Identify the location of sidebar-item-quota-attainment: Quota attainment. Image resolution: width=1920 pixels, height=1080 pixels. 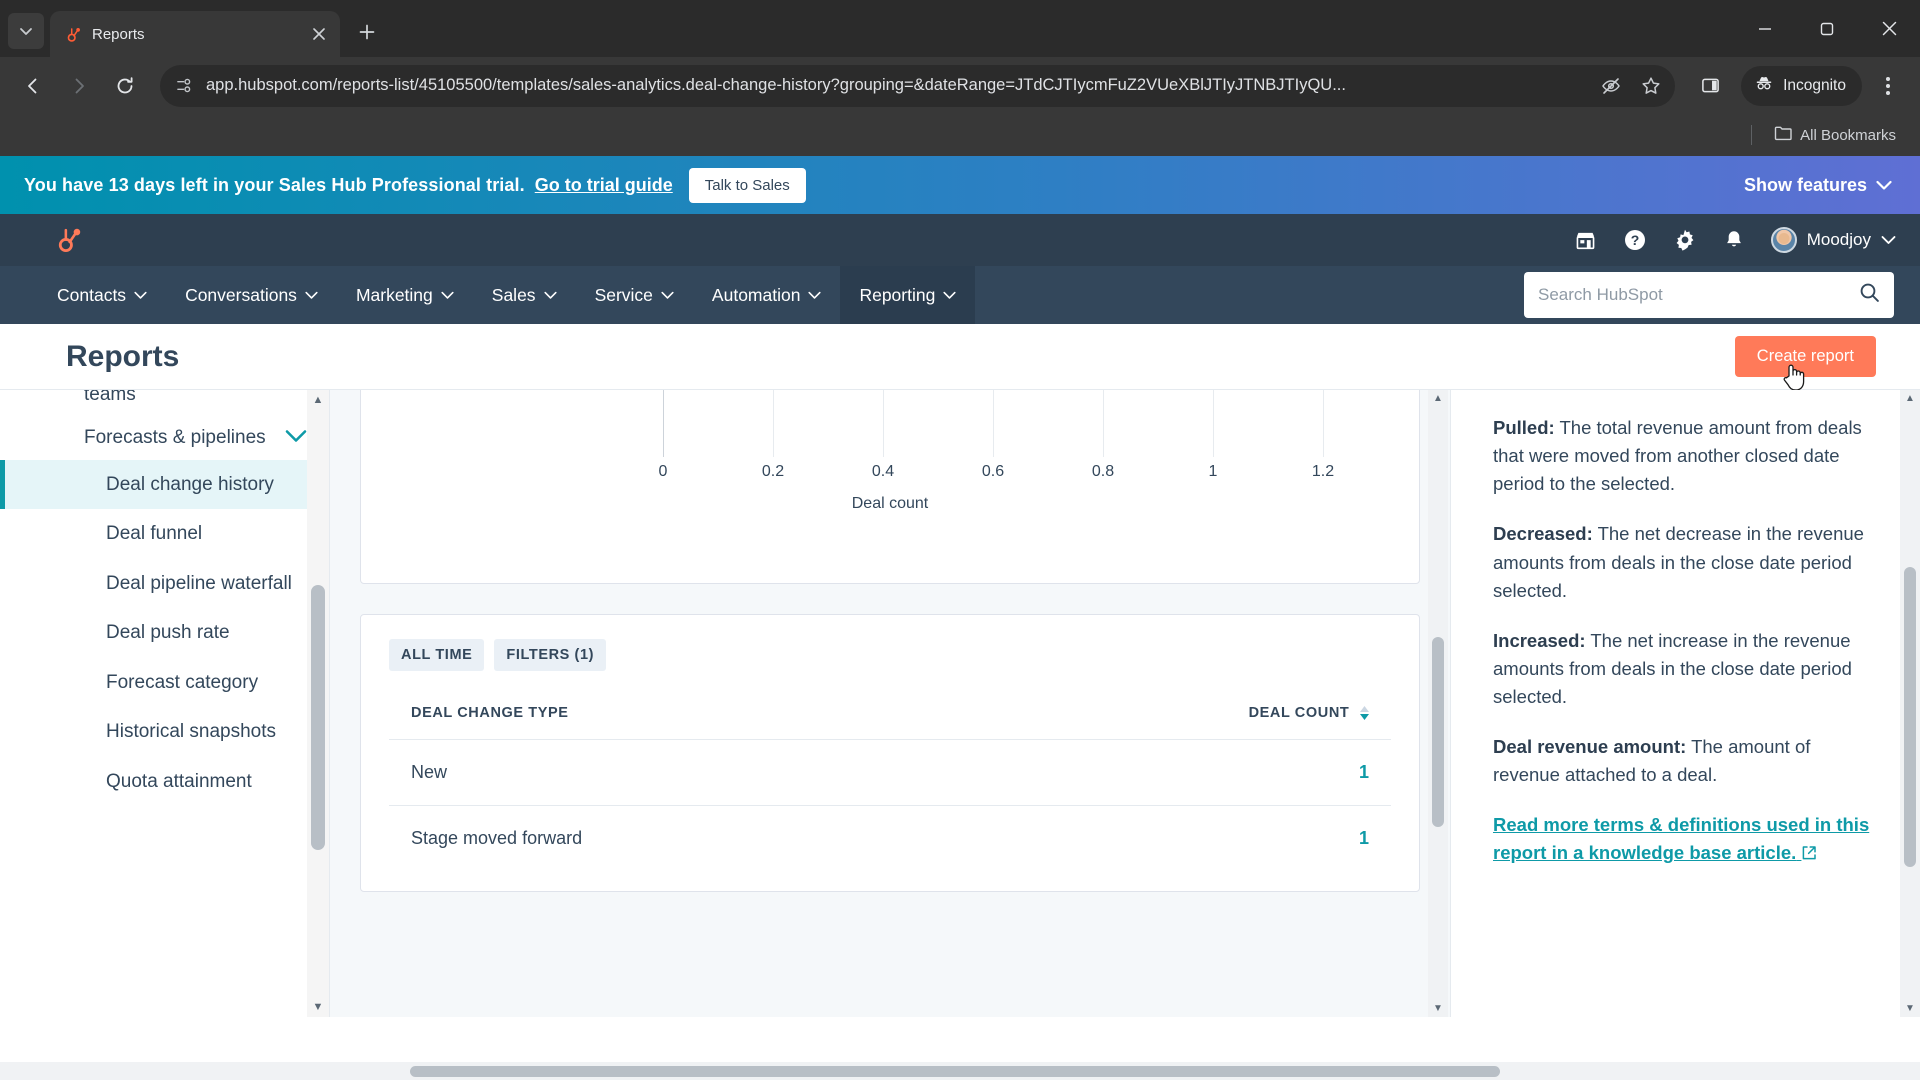
(164, 782).